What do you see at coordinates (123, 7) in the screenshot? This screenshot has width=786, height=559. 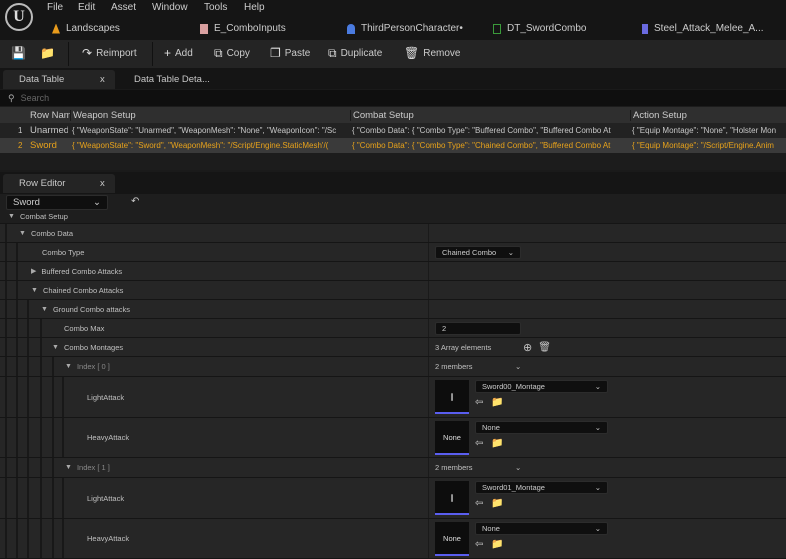 I see `menu-asset: Asset` at bounding box center [123, 7].